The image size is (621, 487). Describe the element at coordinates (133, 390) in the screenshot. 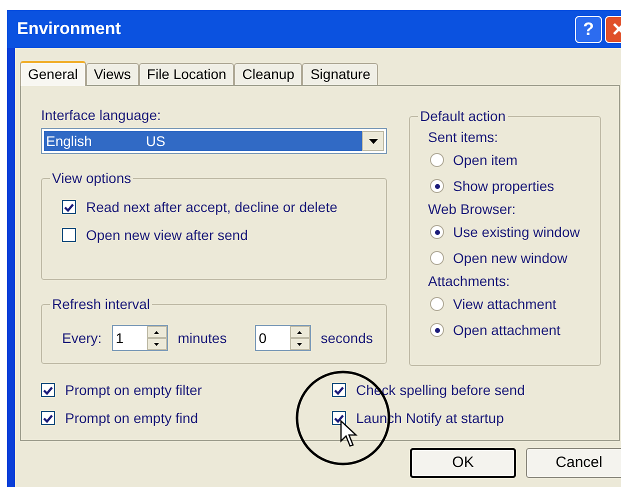

I see `checkbox-label: Prompt on empty filter` at that location.